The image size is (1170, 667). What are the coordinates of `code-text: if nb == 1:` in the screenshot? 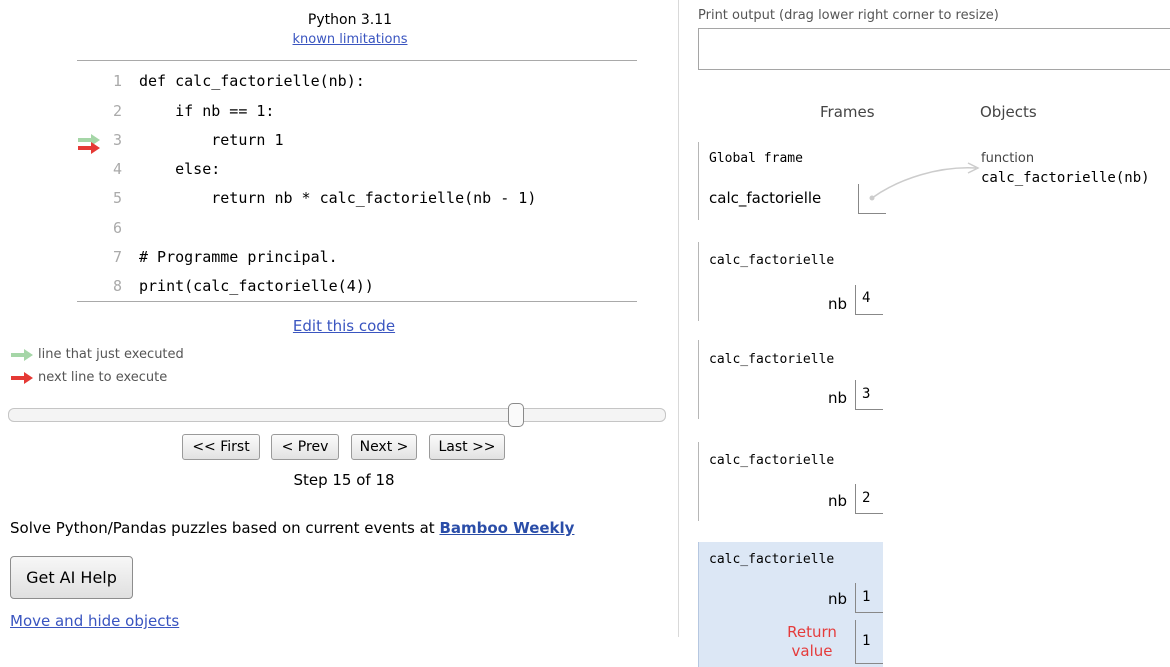 It's located at (207, 111).